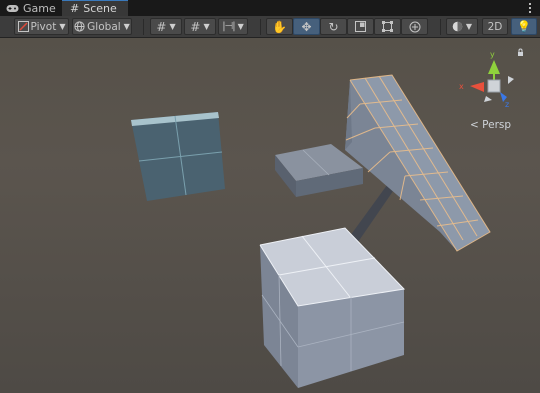 The image size is (540, 393). I want to click on tab-scene: # Scene, so click(95, 8).